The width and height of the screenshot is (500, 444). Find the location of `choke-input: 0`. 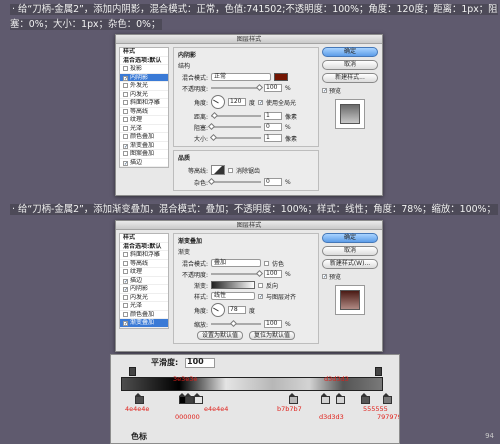

choke-input: 0 is located at coordinates (273, 127).